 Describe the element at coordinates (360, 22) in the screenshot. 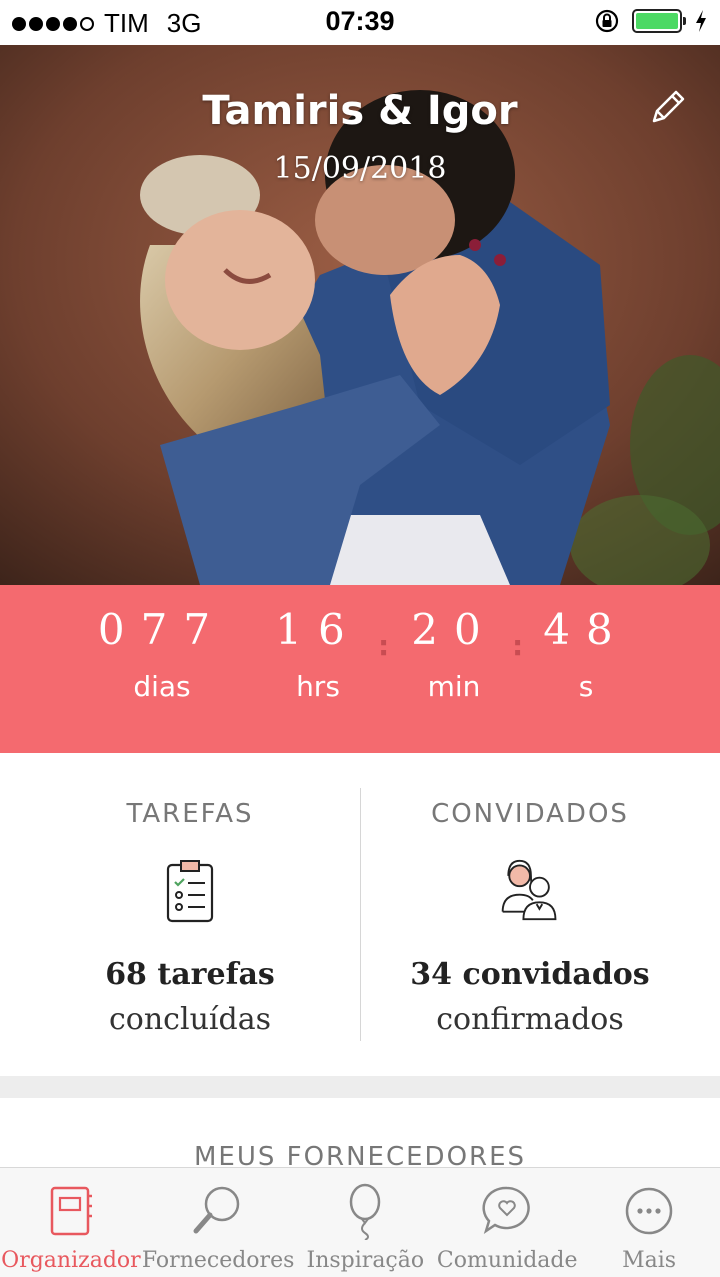

I see `status-bar: TIM 3G 07:39` at that location.